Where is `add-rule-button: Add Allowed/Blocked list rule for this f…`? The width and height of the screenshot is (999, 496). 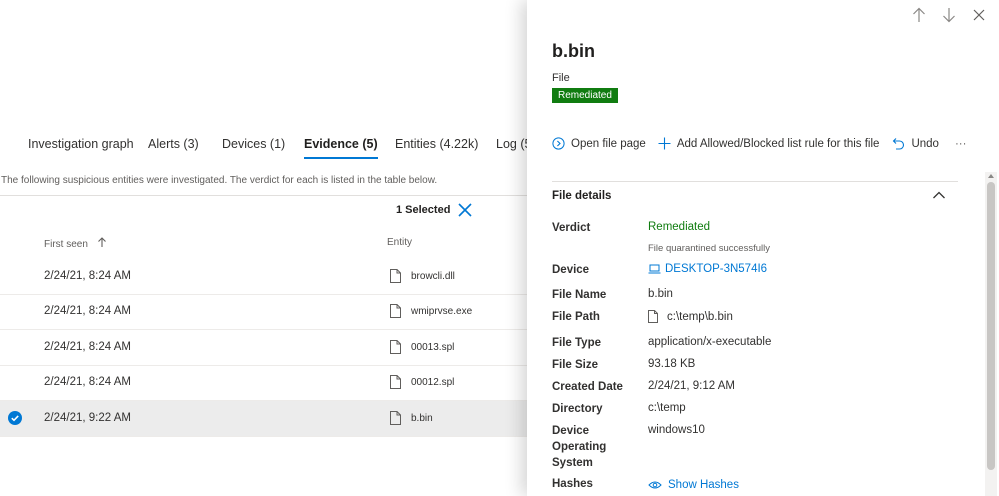
add-rule-button: Add Allowed/Blocked list rule for this f… is located at coordinates (769, 143).